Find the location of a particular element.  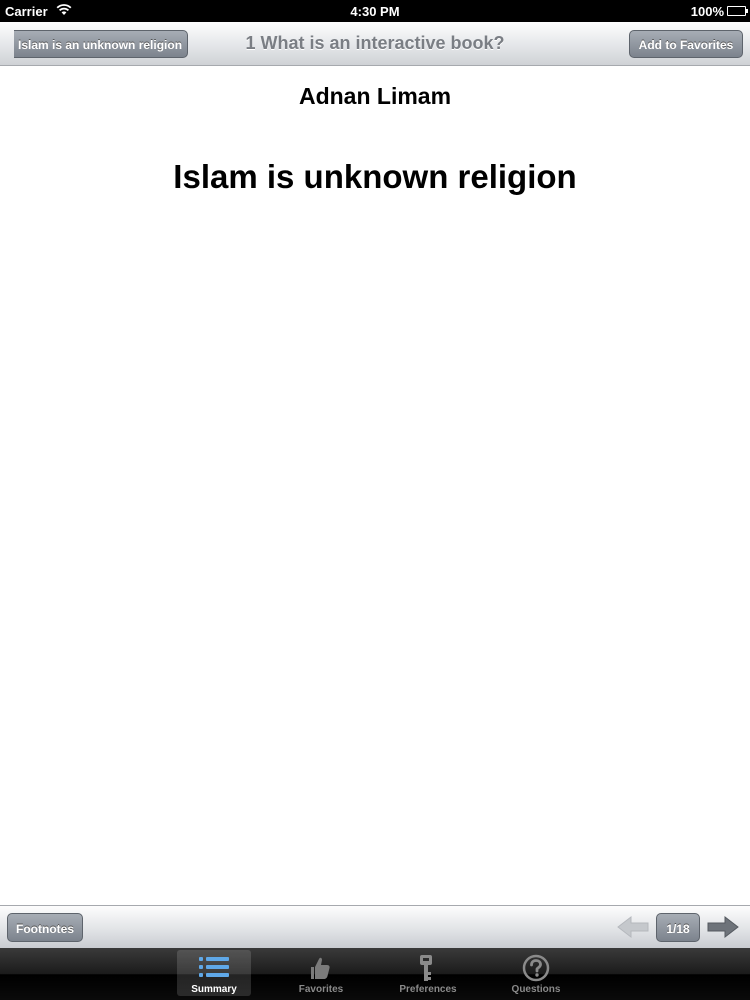

back-button-label: Islam is an unknown religion is located at coordinates (100, 45).